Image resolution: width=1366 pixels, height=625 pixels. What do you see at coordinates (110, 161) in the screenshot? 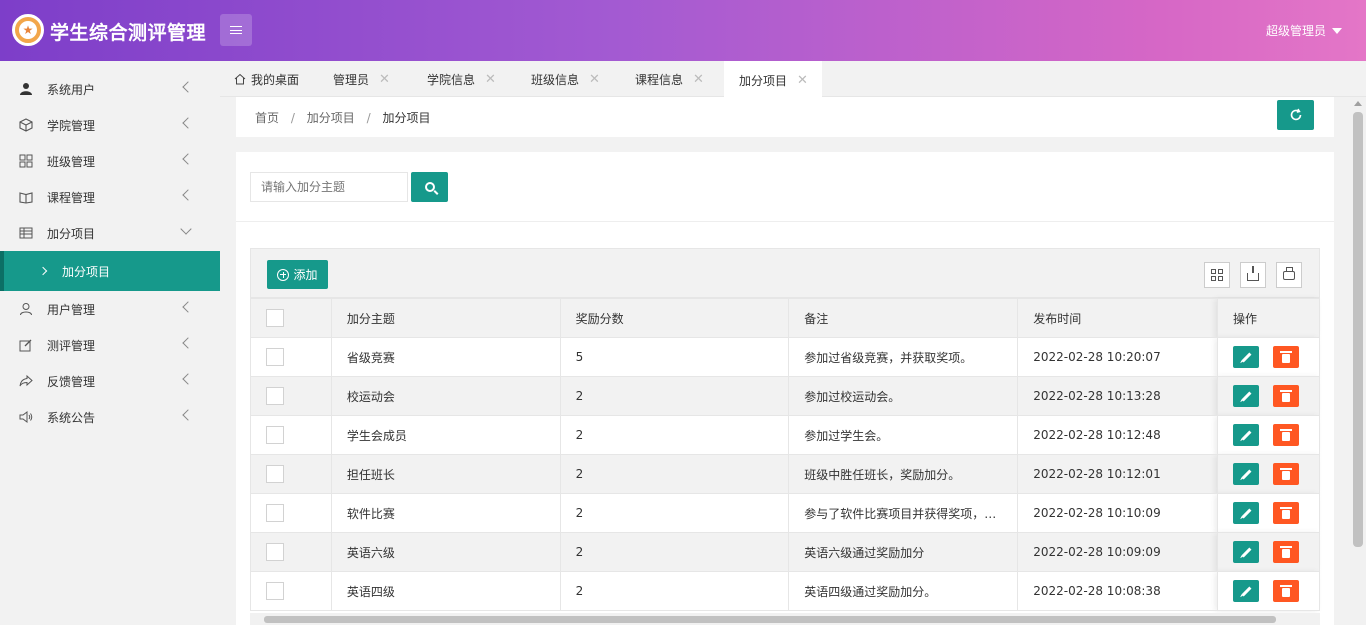
I see `sidebar-item-class: 班级管理` at bounding box center [110, 161].